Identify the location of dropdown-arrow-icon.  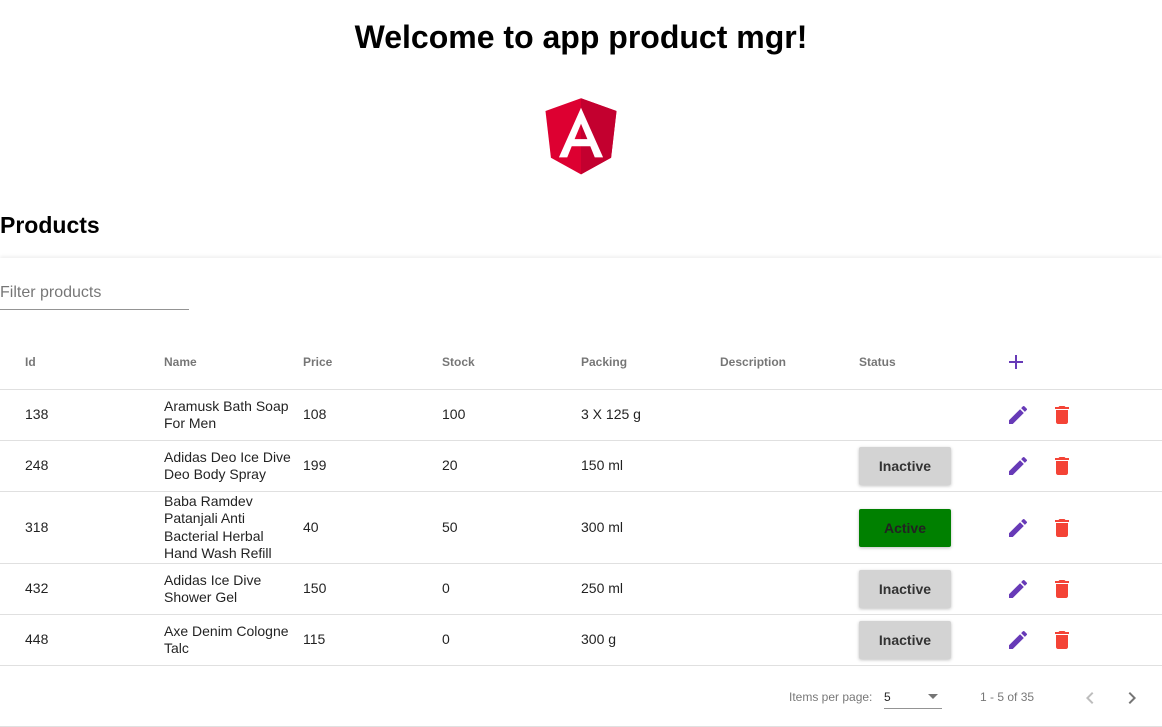
(933, 696).